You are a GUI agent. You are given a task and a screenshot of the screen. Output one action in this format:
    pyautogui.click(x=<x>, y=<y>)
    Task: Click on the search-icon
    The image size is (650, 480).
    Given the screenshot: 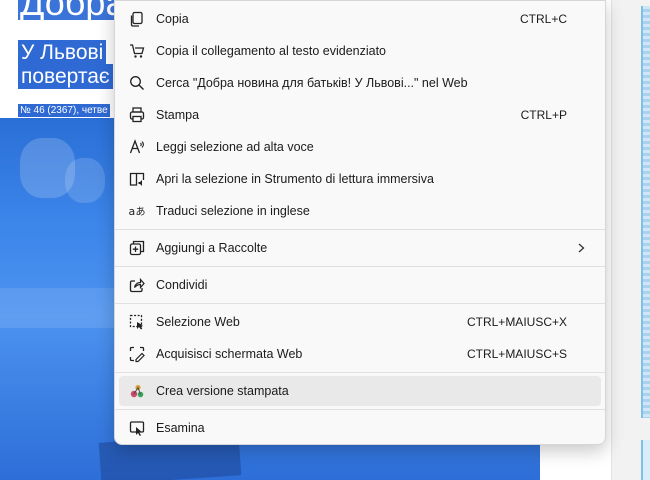 What is the action you would take?
    pyautogui.click(x=137, y=83)
    